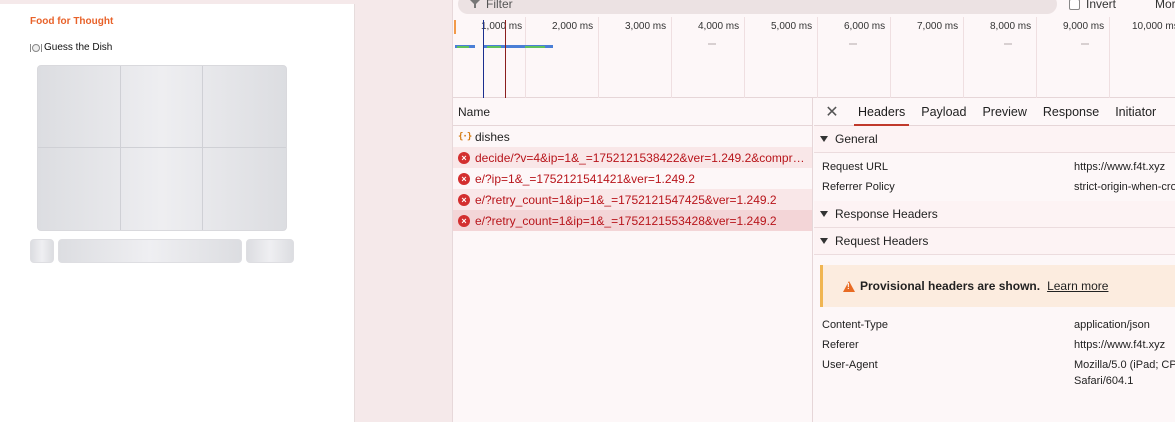 This screenshot has height=422, width=1175. What do you see at coordinates (994, 139) in the screenshot?
I see `general-section-header: General` at bounding box center [994, 139].